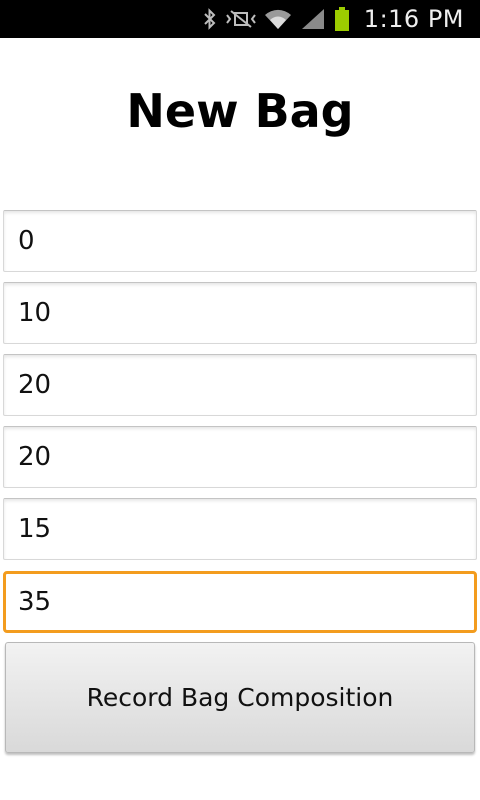  I want to click on wifi-icon, so click(278, 19).